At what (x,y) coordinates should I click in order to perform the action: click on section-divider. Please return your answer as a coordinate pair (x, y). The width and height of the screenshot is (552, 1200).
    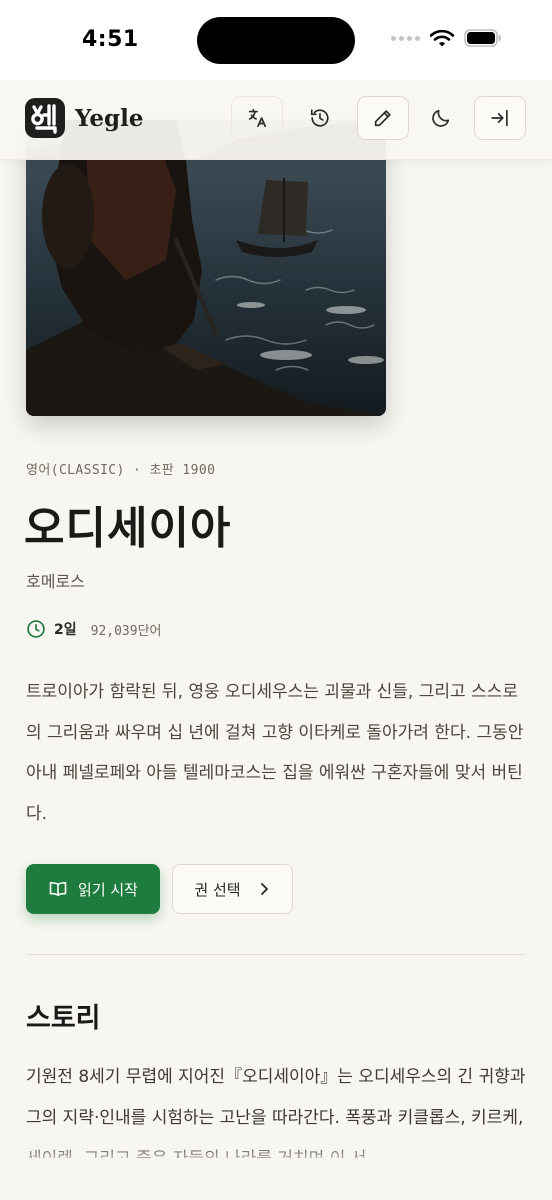
    Looking at the image, I should click on (276, 954).